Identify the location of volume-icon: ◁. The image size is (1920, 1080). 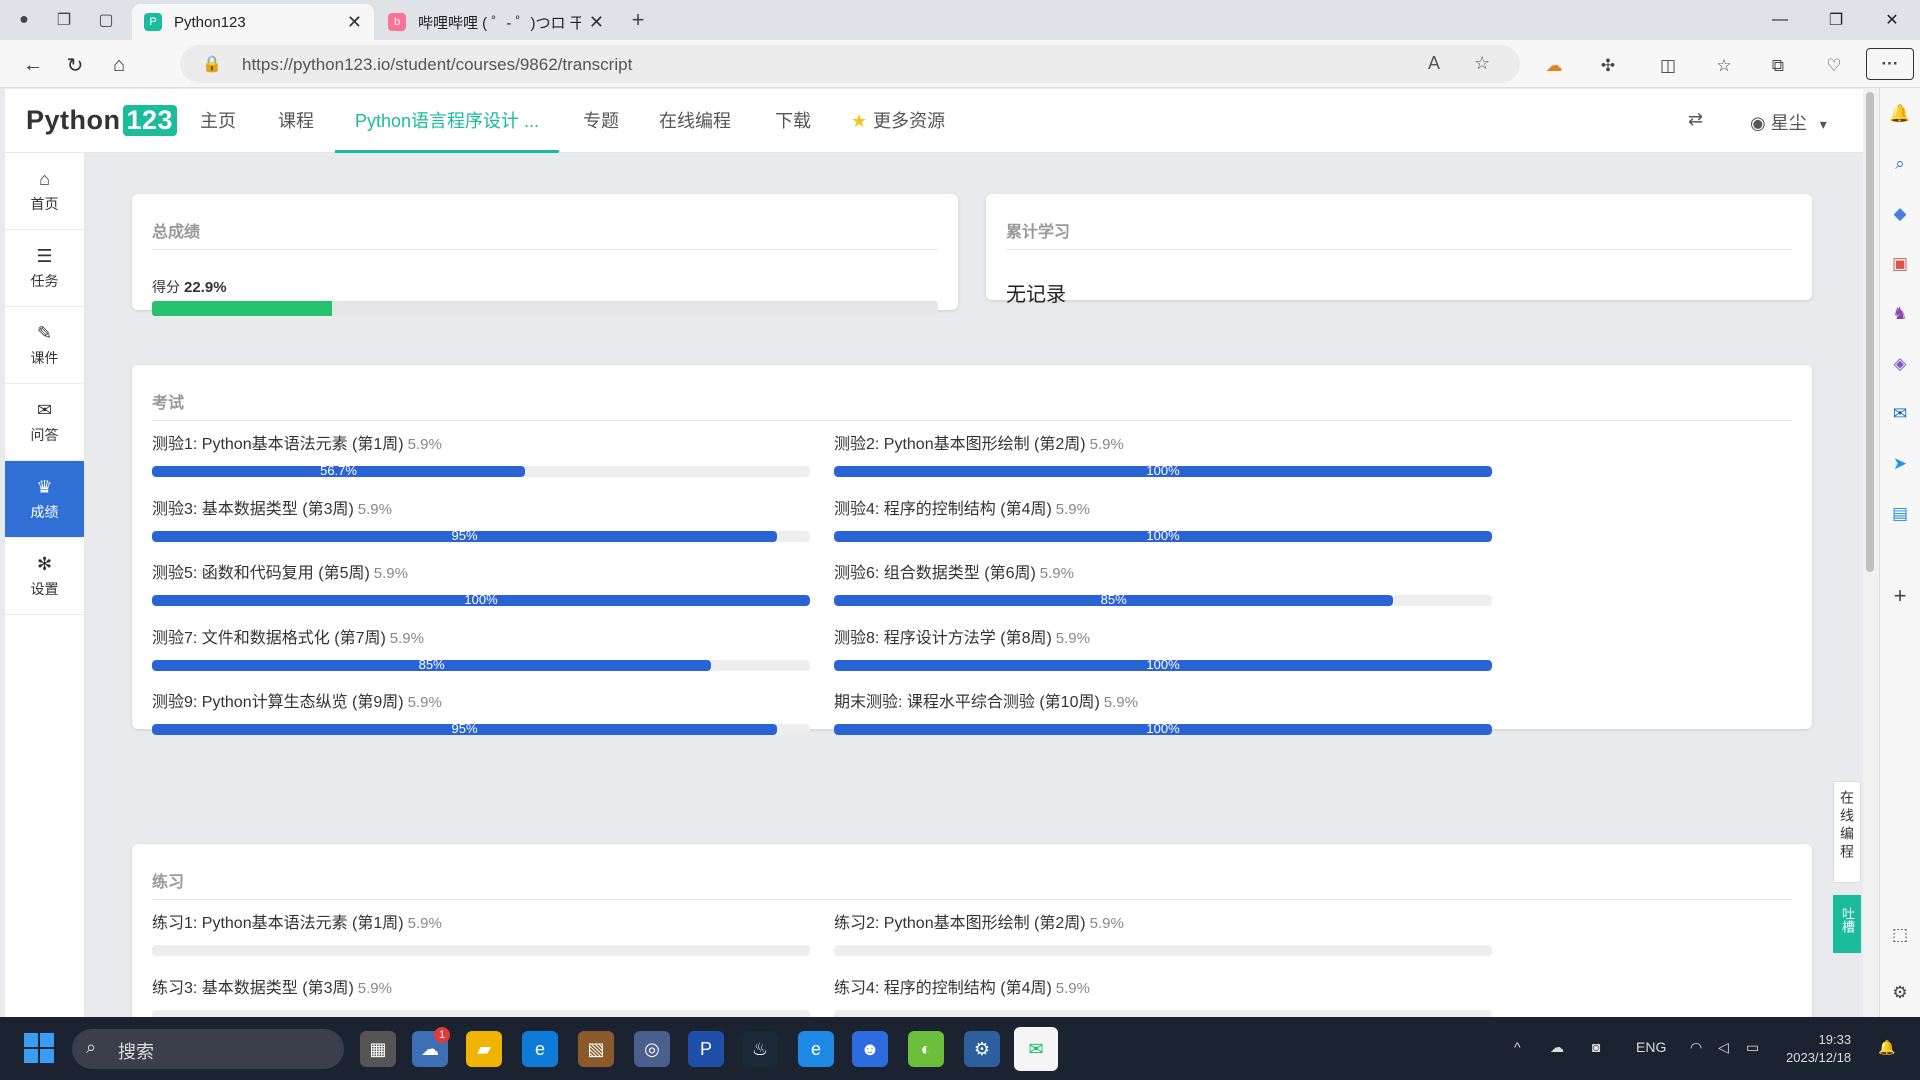
(1723, 1047).